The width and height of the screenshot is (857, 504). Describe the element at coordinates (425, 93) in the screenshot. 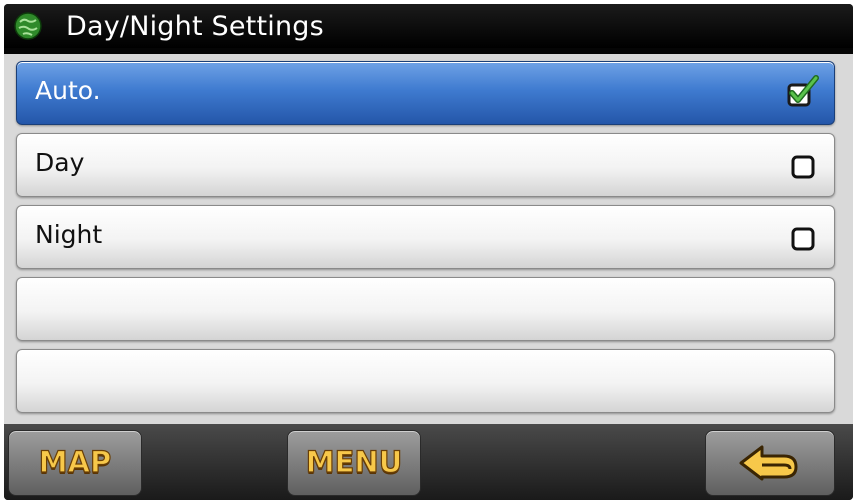

I see `option-auto: Auto.` at that location.